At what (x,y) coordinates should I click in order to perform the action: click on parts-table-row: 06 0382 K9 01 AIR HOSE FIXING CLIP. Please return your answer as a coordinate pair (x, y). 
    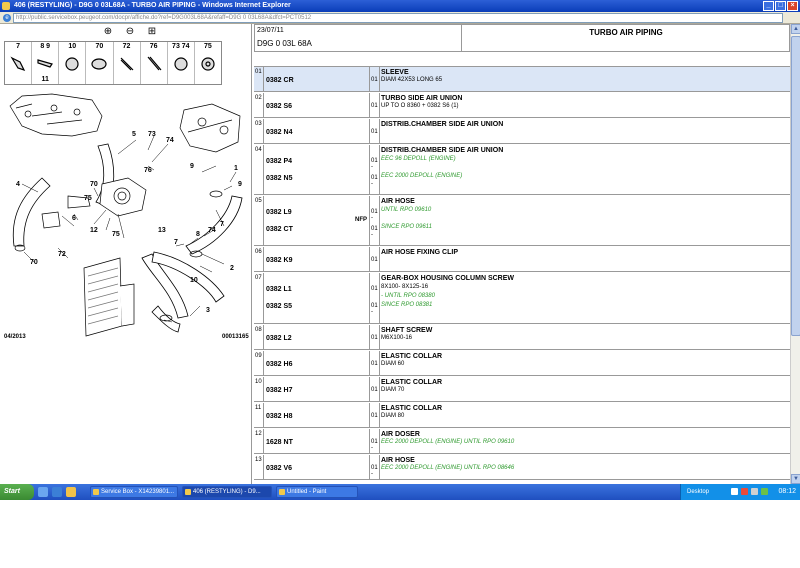
    Looking at the image, I should click on (522, 259).